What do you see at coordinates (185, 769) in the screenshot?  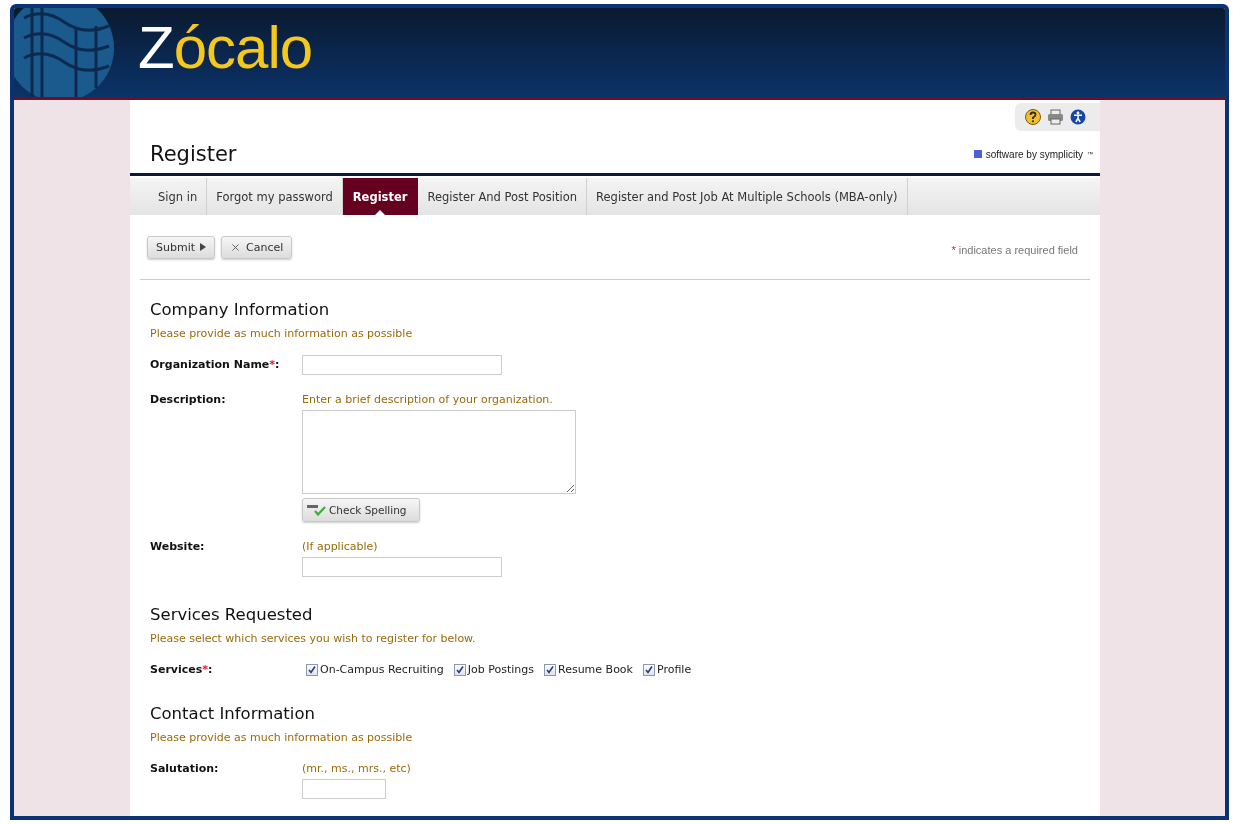 I see `field-label: Salutation:` at bounding box center [185, 769].